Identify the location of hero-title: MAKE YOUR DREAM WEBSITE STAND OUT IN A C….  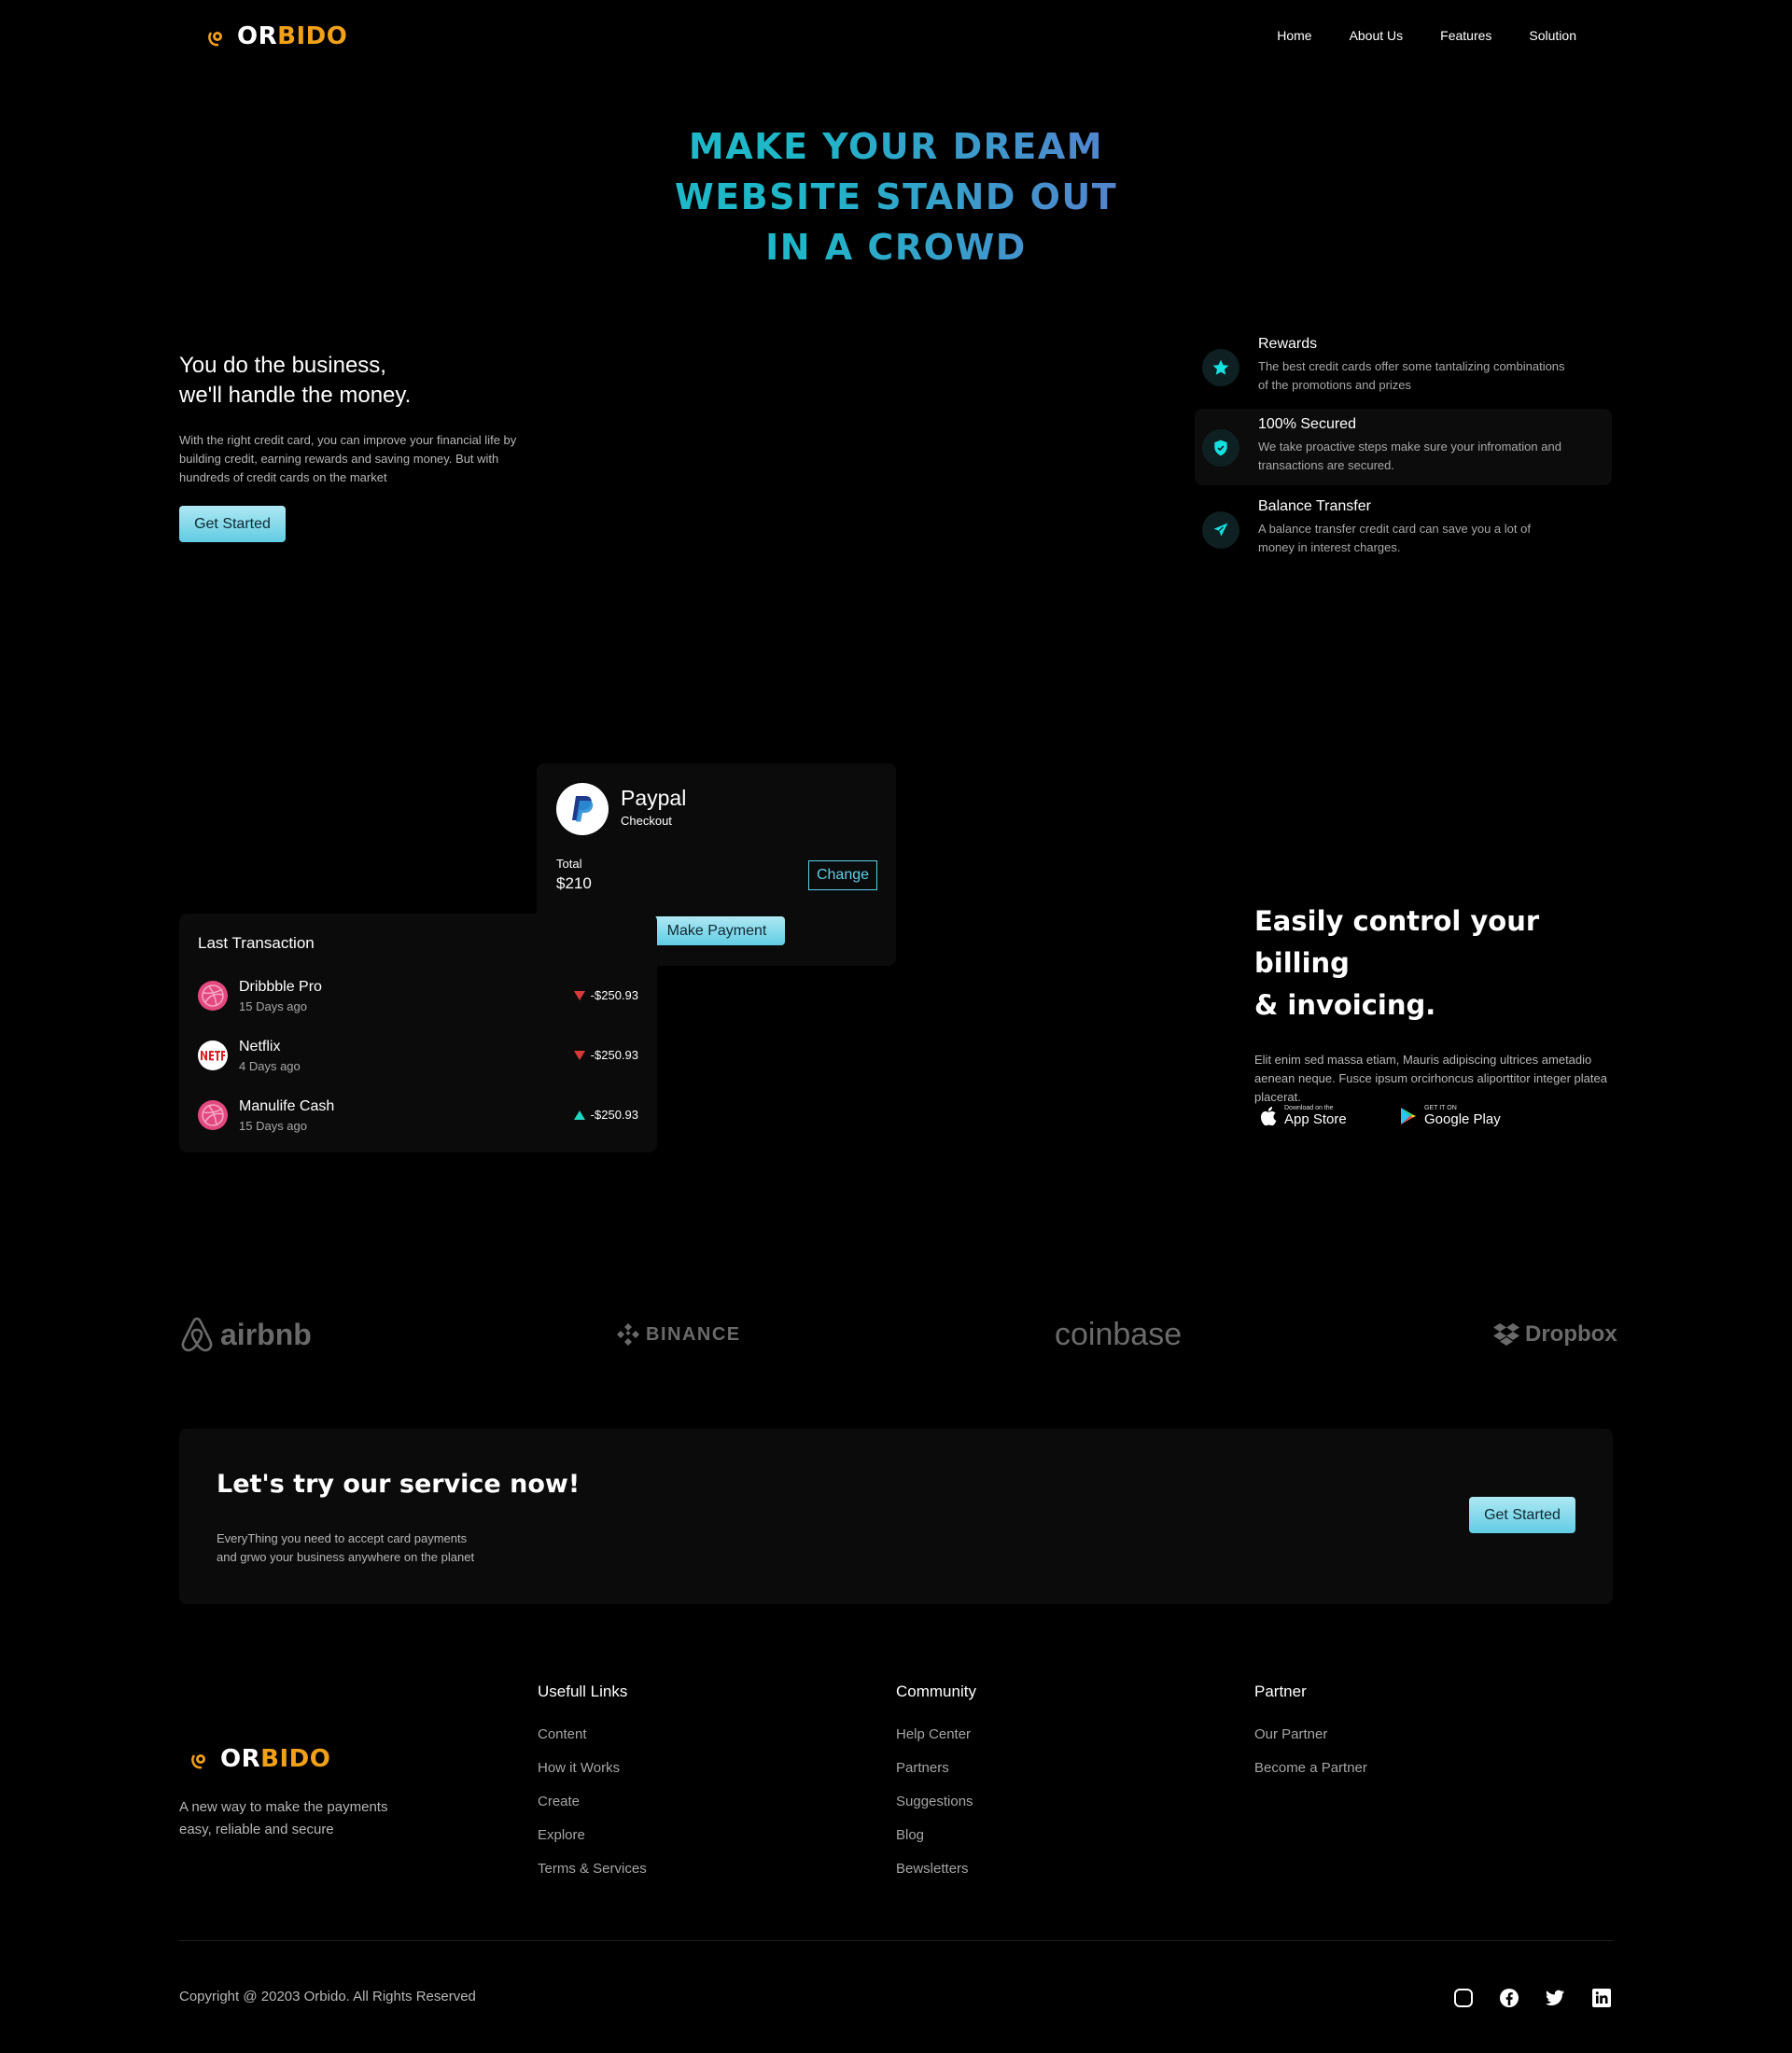
(896, 196).